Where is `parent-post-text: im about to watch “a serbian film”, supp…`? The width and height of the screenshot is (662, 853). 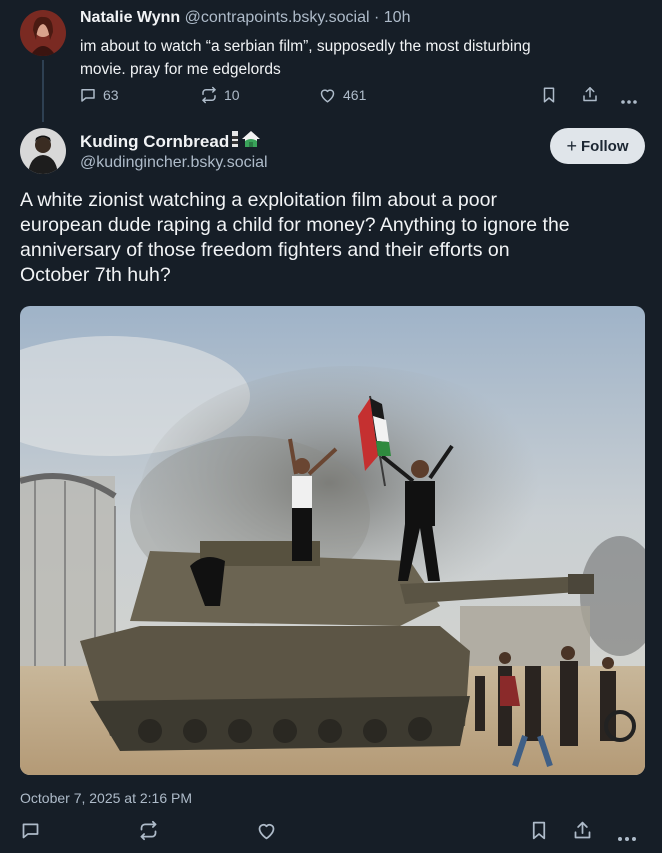
parent-post-text: im about to watch “a serbian film”, supp… is located at coordinates (305, 58).